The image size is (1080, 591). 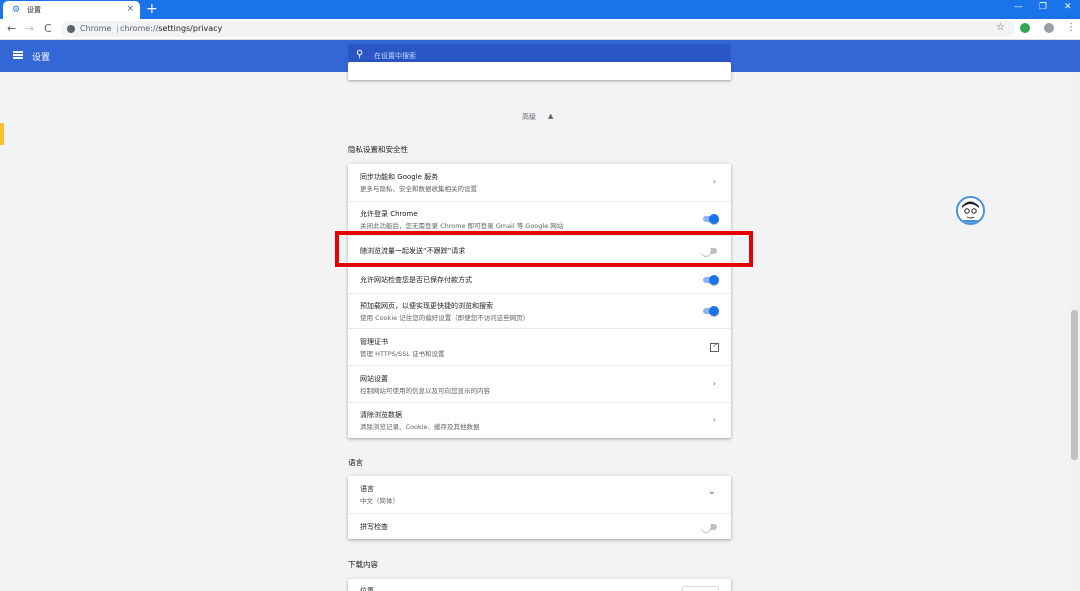 What do you see at coordinates (399, 177) in the screenshot?
I see `row-label: 同步功能和 Google 服务` at bounding box center [399, 177].